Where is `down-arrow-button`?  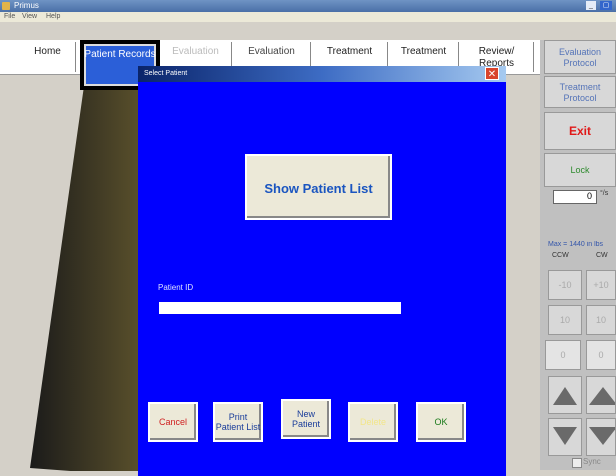 down-arrow-button is located at coordinates (565, 437).